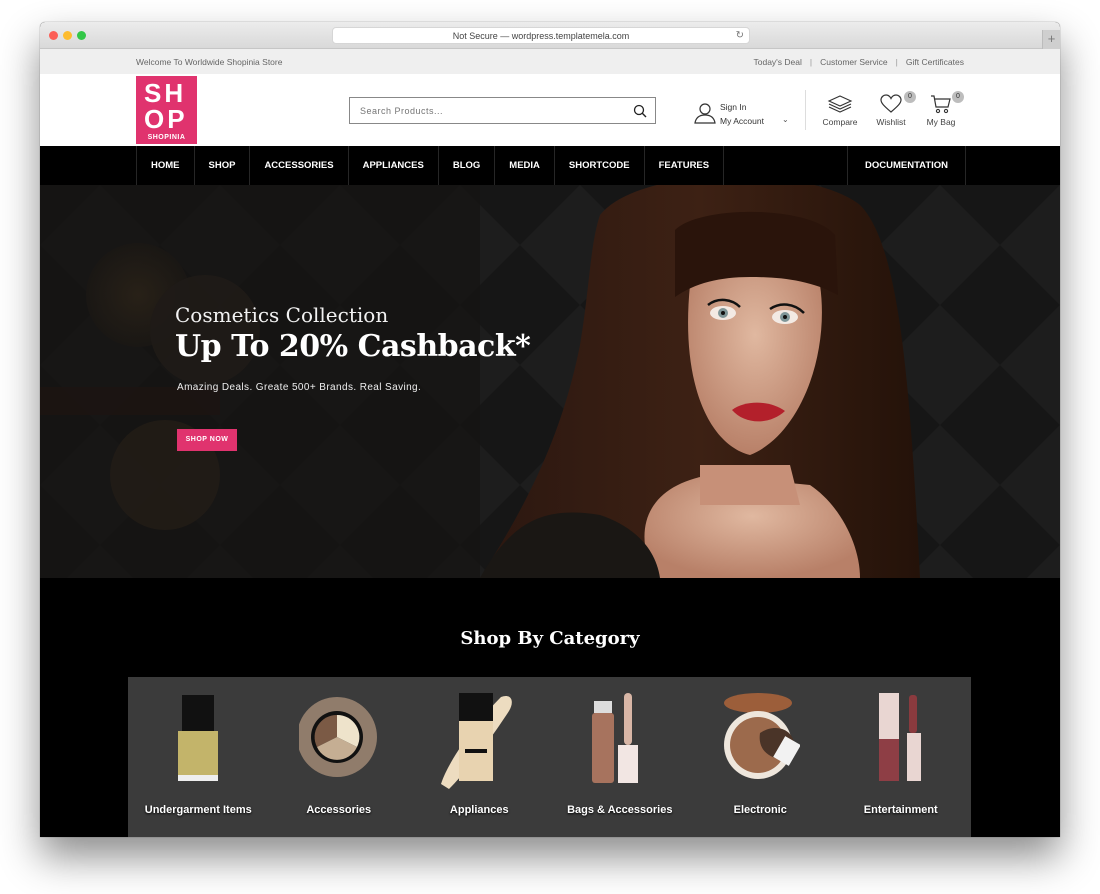 This screenshot has height=894, width=1100. What do you see at coordinates (805, 110) in the screenshot?
I see `header-divider` at bounding box center [805, 110].